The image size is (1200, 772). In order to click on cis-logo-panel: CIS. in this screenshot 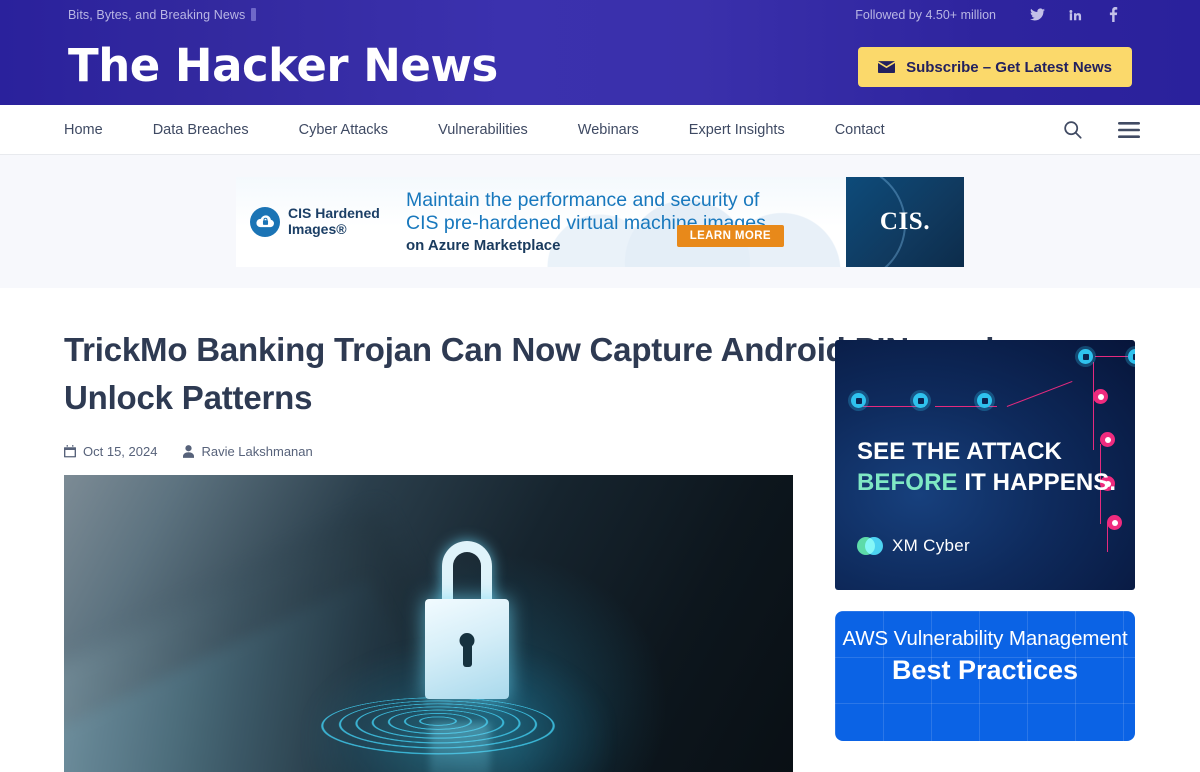, I will do `click(905, 221)`.